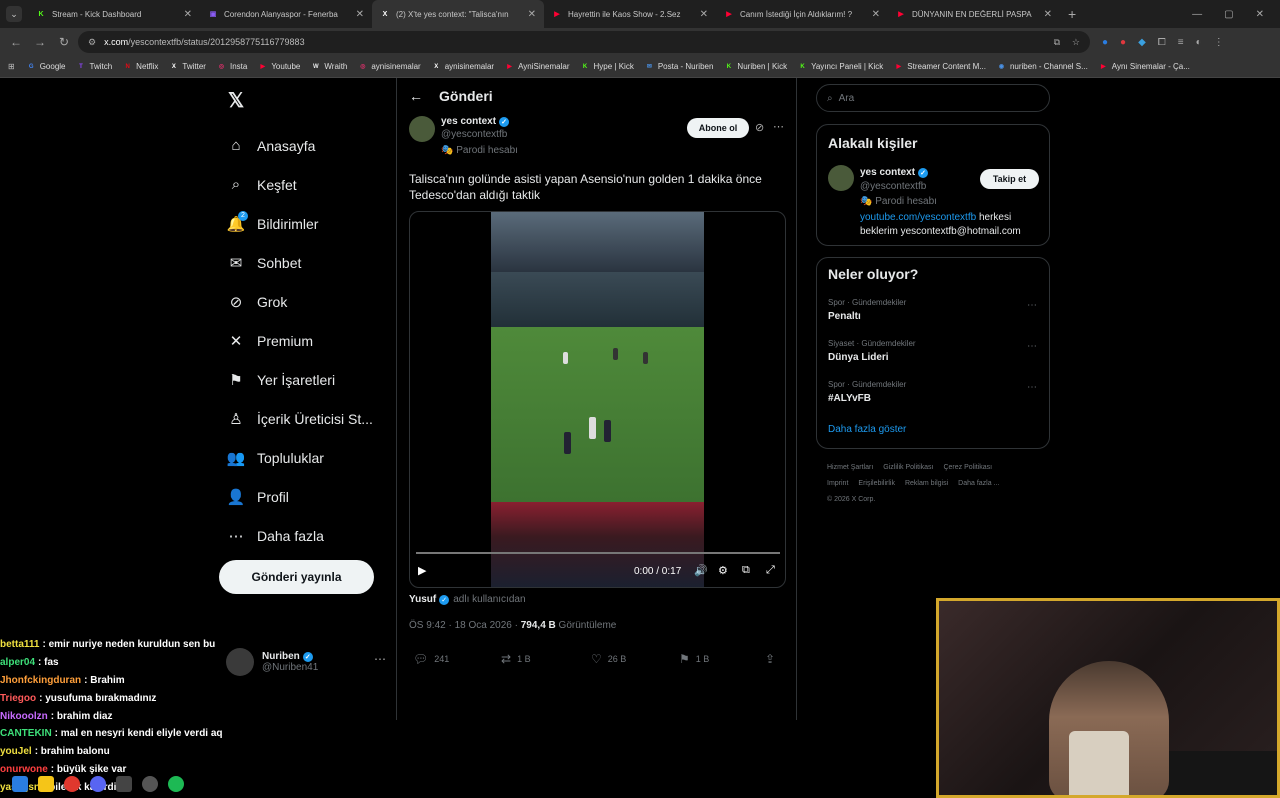  Describe the element at coordinates (299, 223) in the screenshot. I see `nav-item-notifications: 🔔 2 Bildirimler` at that location.